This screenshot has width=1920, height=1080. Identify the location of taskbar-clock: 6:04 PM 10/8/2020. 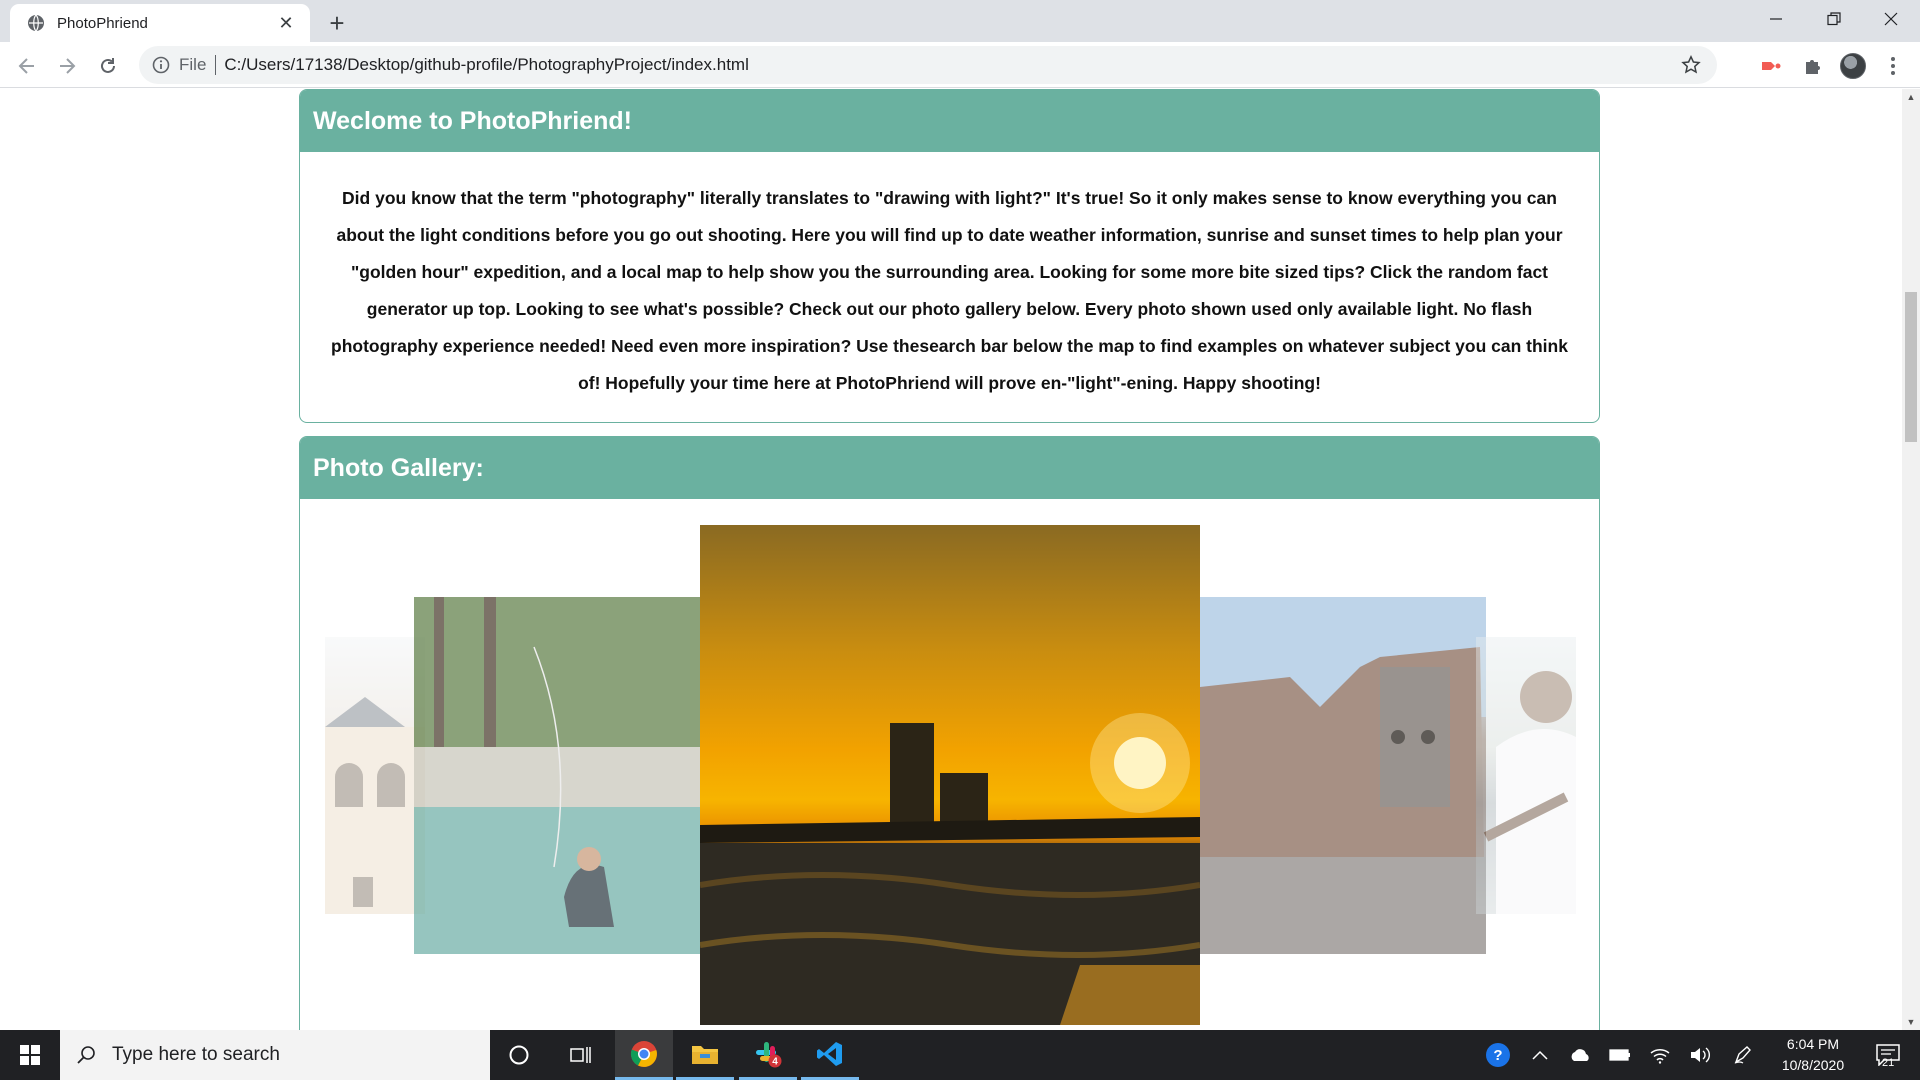
(1813, 1055).